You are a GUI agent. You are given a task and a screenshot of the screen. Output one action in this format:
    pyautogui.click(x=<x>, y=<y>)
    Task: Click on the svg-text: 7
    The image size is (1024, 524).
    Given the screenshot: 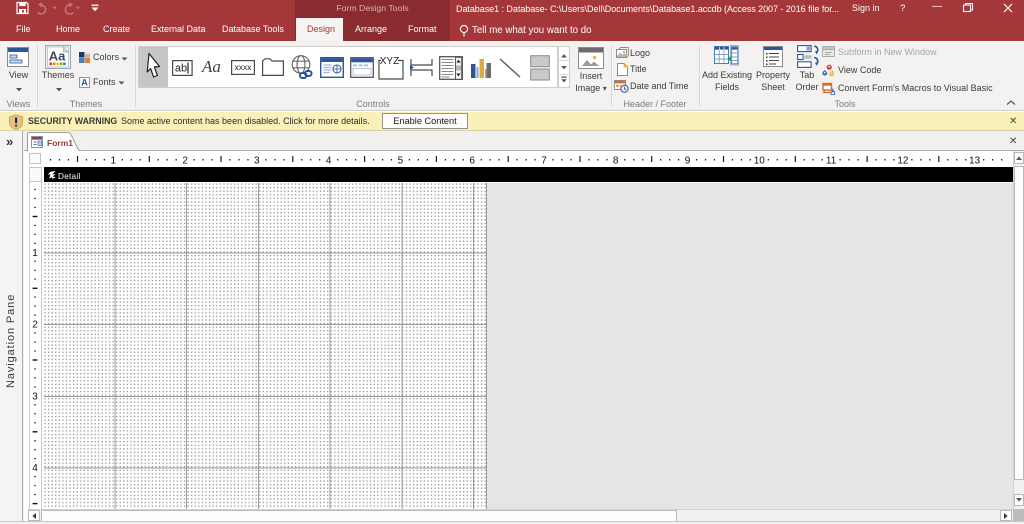 What is the action you would take?
    pyautogui.click(x=544, y=161)
    